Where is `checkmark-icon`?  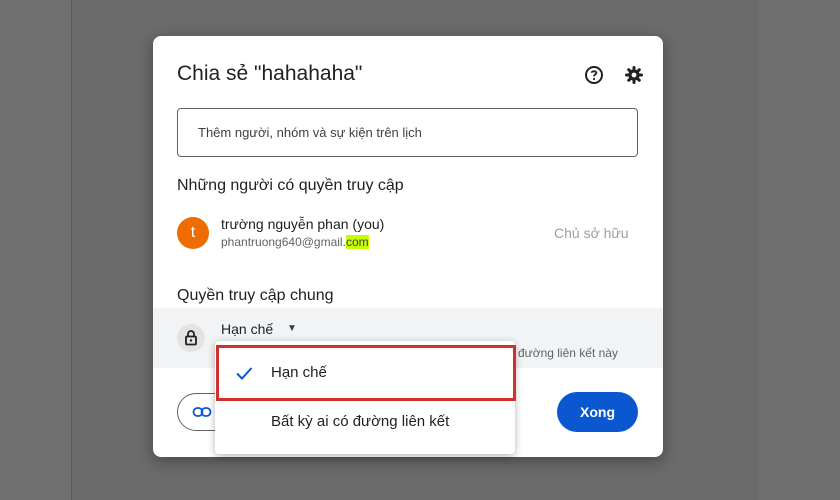 checkmark-icon is located at coordinates (244, 373).